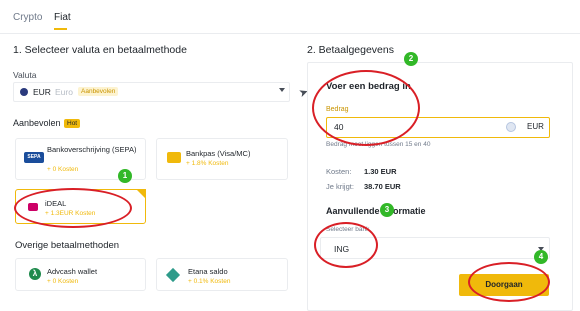  Describe the element at coordinates (350, 50) in the screenshot. I see `section-title-payment: 2. Betaalgegevens` at that location.